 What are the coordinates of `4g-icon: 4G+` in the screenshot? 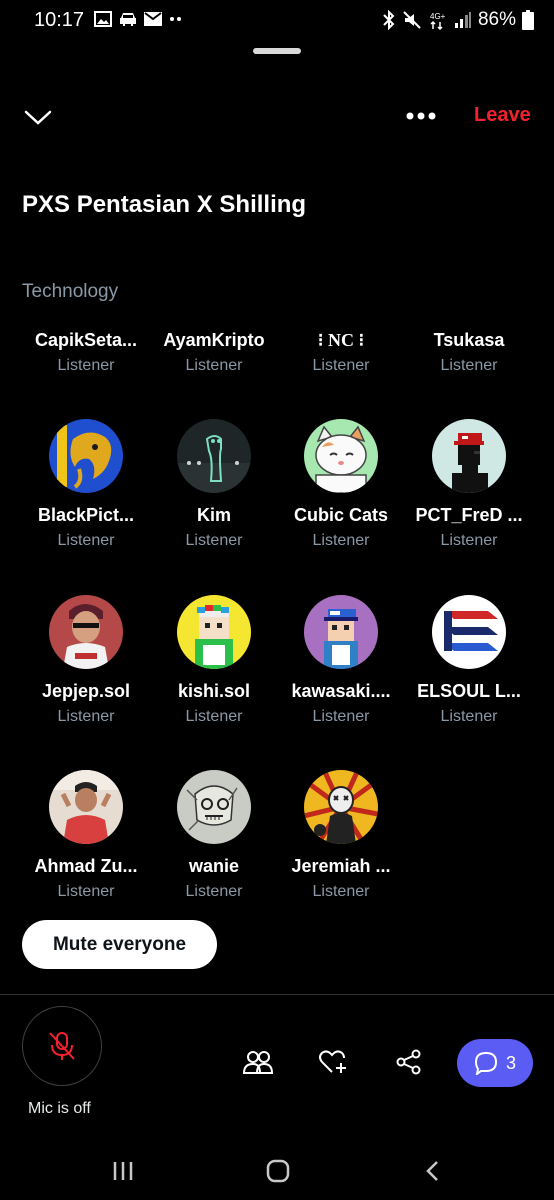 It's located at (438, 21).